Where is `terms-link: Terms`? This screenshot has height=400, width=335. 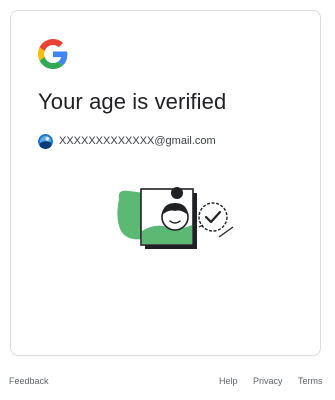 terms-link: Terms is located at coordinates (310, 381).